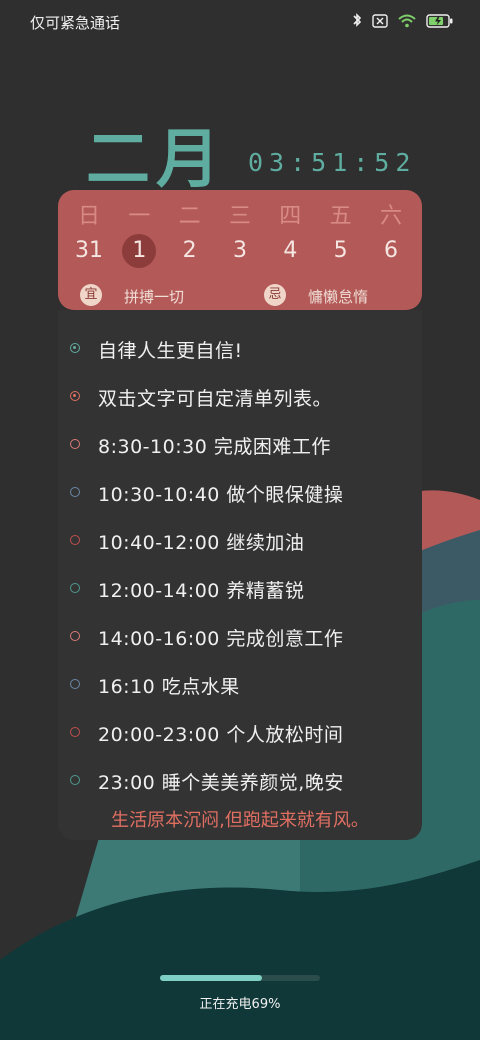 This screenshot has height=1040, width=480. Describe the element at coordinates (88, 216) in the screenshot. I see `weekday-label: 日` at that location.